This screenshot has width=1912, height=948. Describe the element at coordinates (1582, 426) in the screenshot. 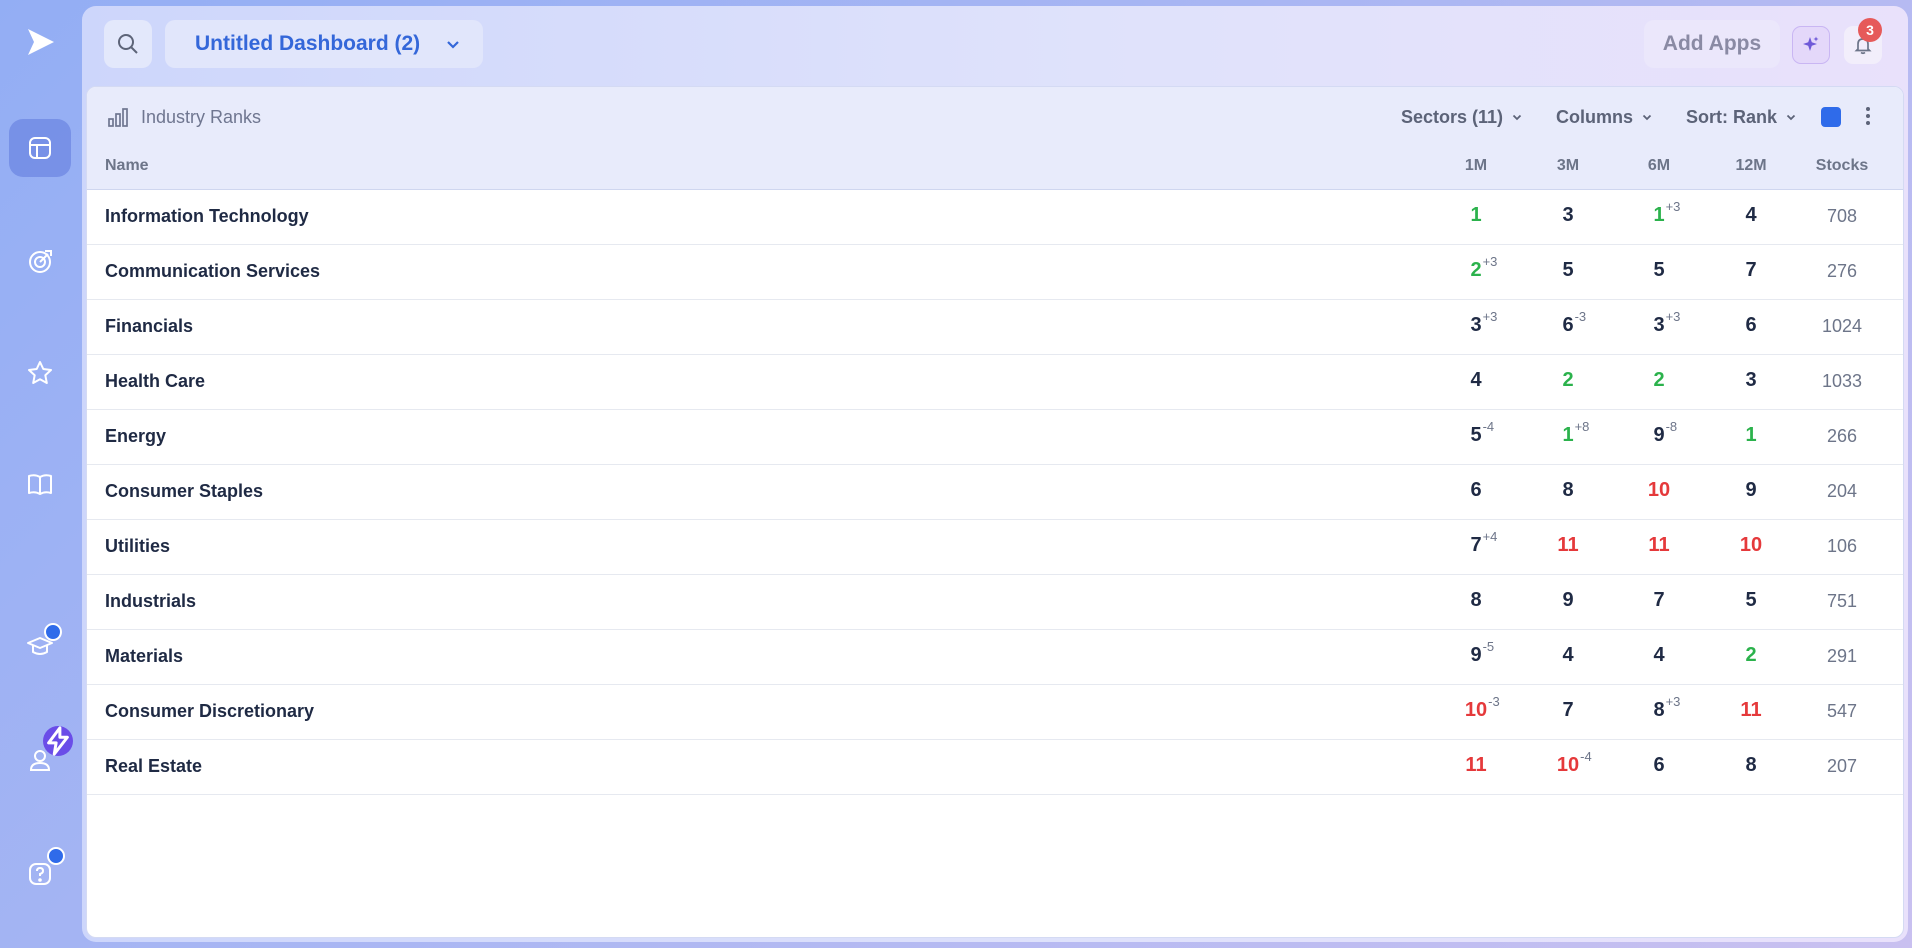

I see `rank-change: +8` at that location.